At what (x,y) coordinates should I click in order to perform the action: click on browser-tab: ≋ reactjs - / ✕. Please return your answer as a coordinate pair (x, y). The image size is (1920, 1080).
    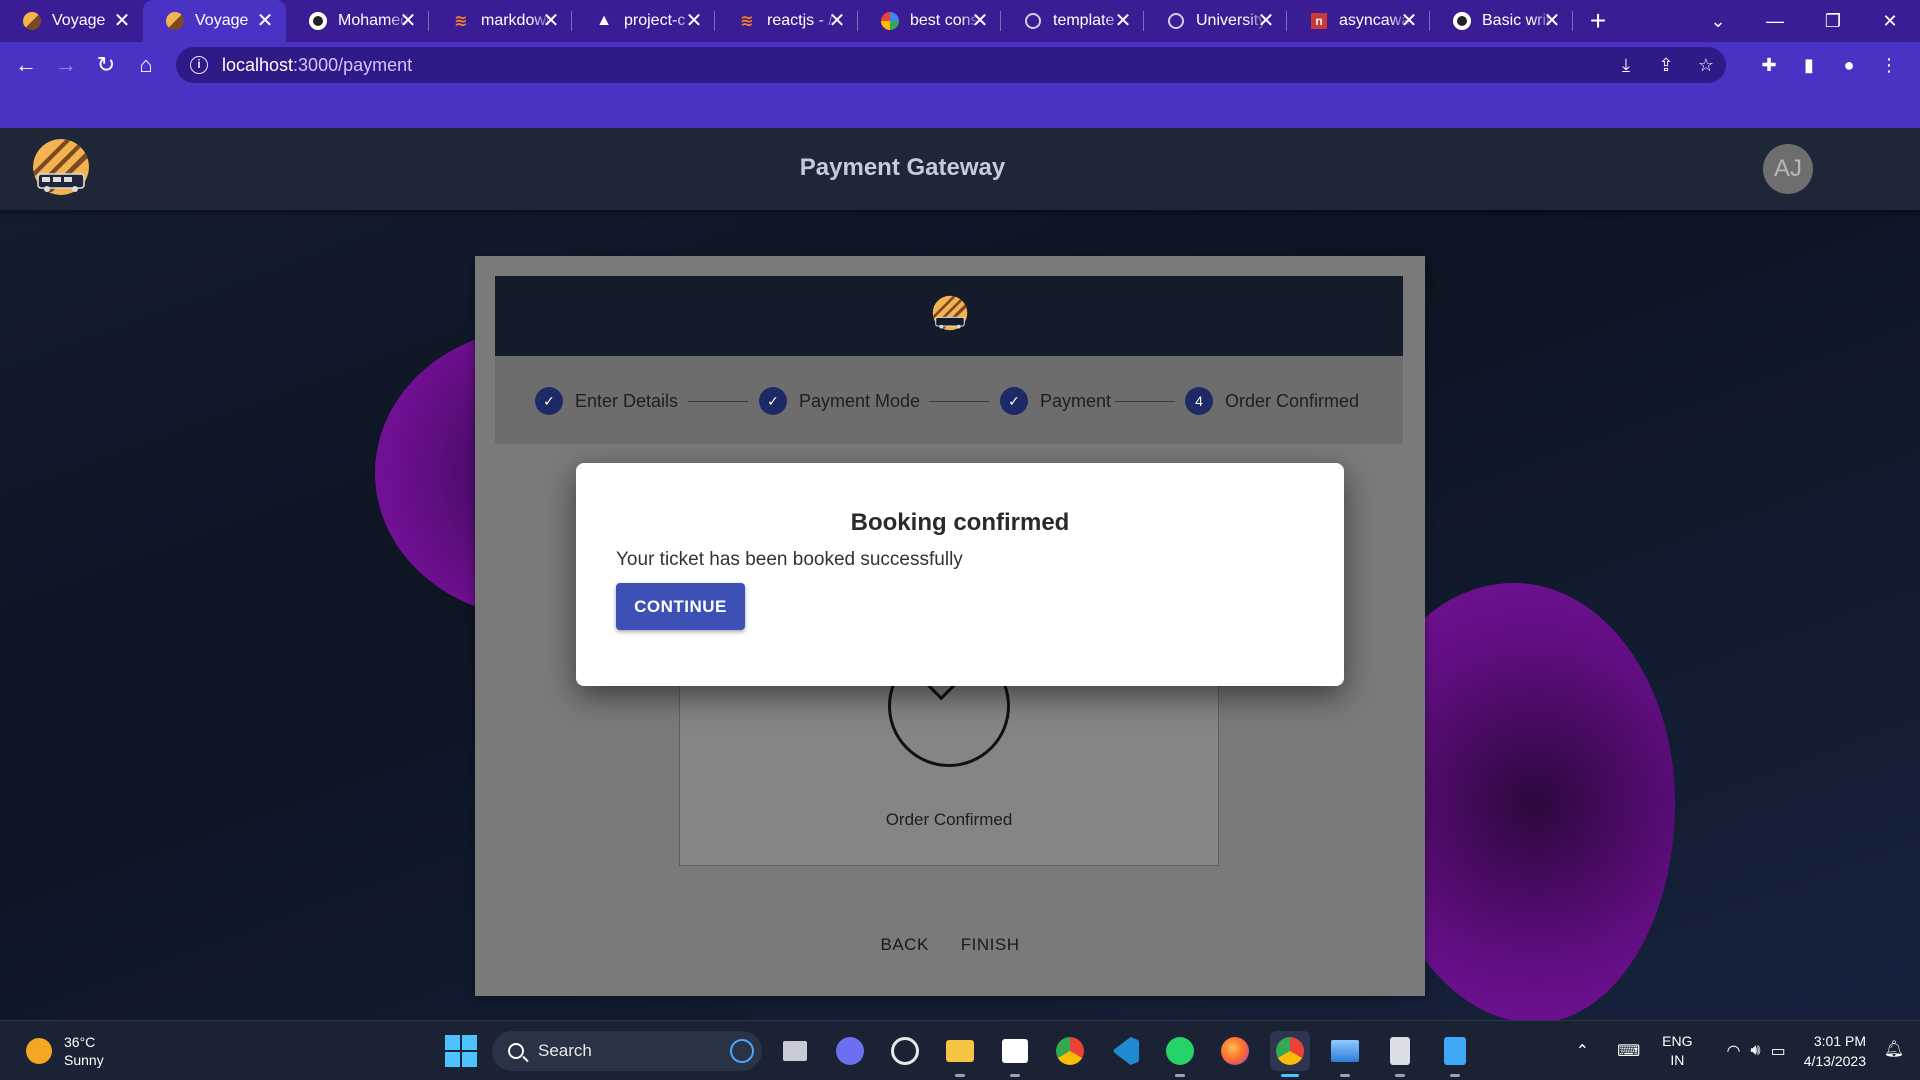
    Looking at the image, I should click on (786, 21).